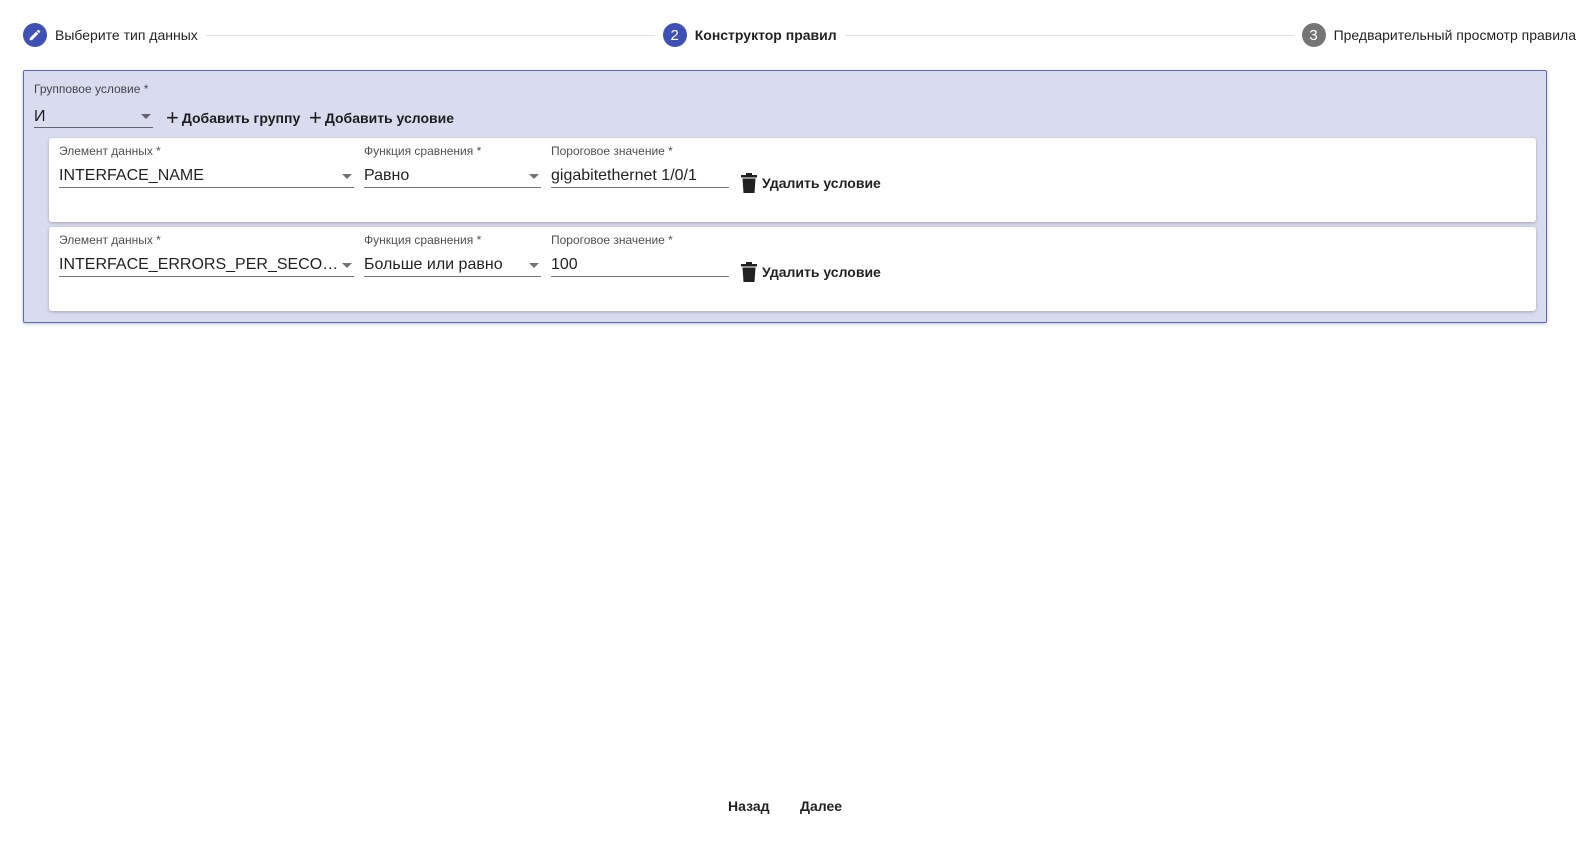 This screenshot has height=845, width=1591. What do you see at coordinates (91, 89) in the screenshot?
I see `group-condition-label: Групповое условие *` at bounding box center [91, 89].